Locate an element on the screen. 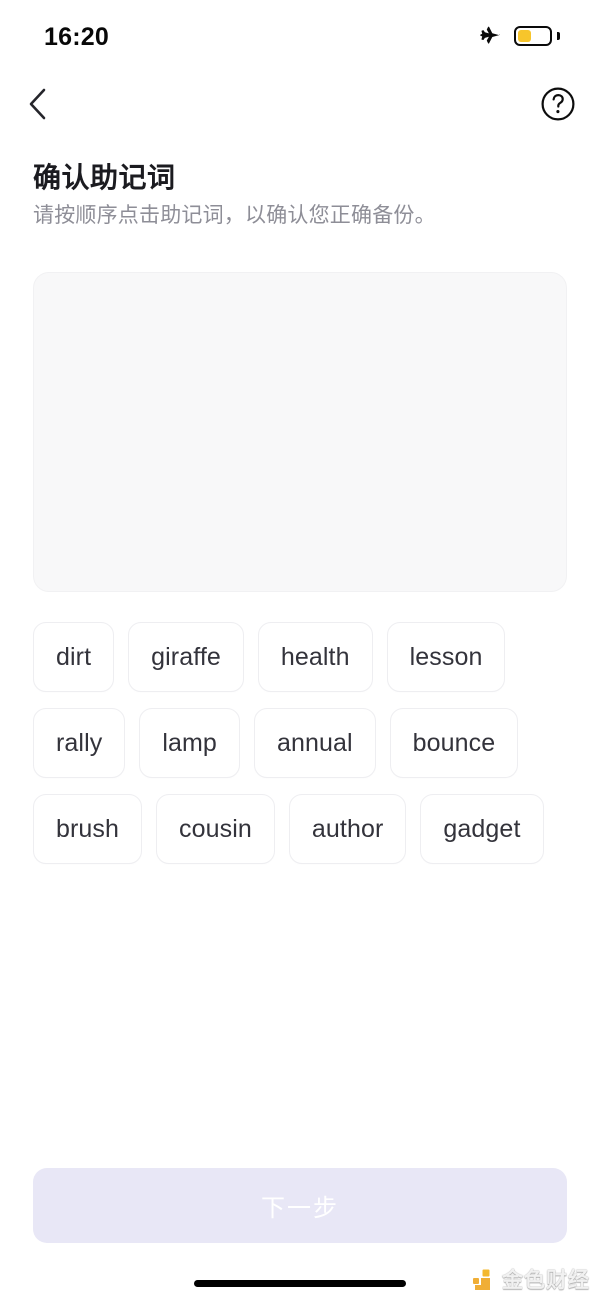 The height and width of the screenshot is (1299, 600). battery-fill is located at coordinates (525, 36).